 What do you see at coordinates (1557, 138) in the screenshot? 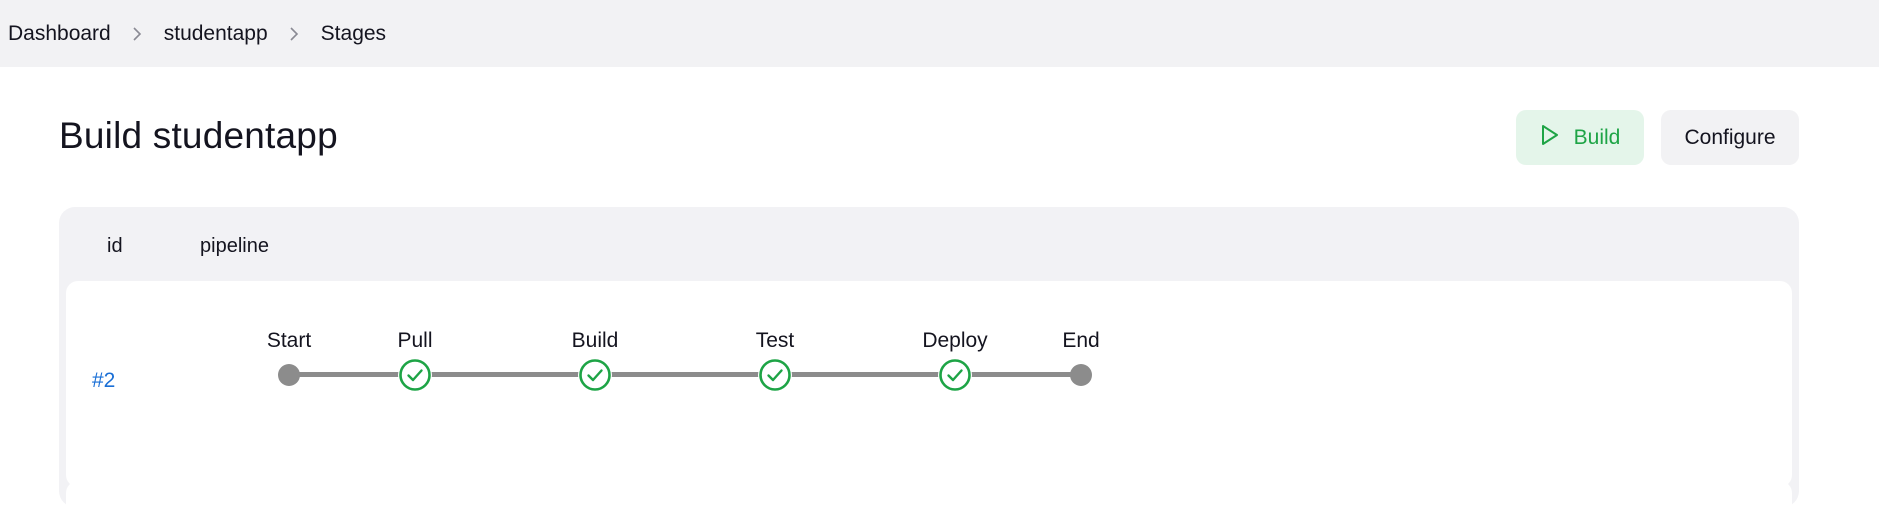
I see `play-icon` at bounding box center [1557, 138].